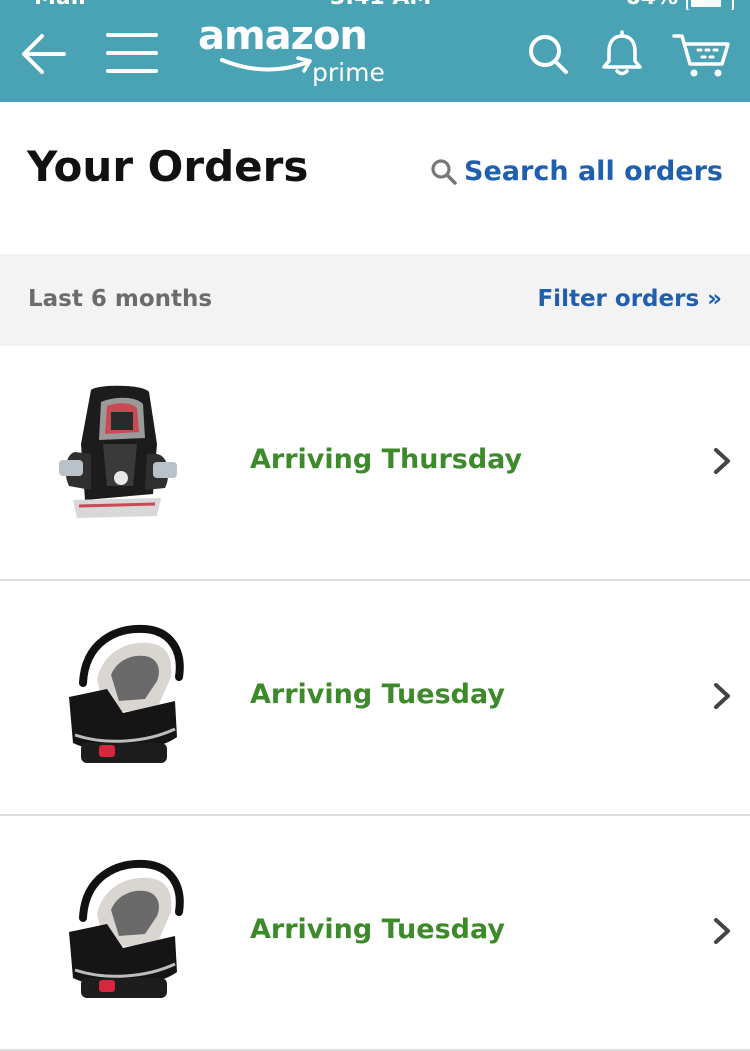 This screenshot has height=1051, width=750. Describe the element at coordinates (168, 166) in the screenshot. I see `page-title: Your Orders` at that location.